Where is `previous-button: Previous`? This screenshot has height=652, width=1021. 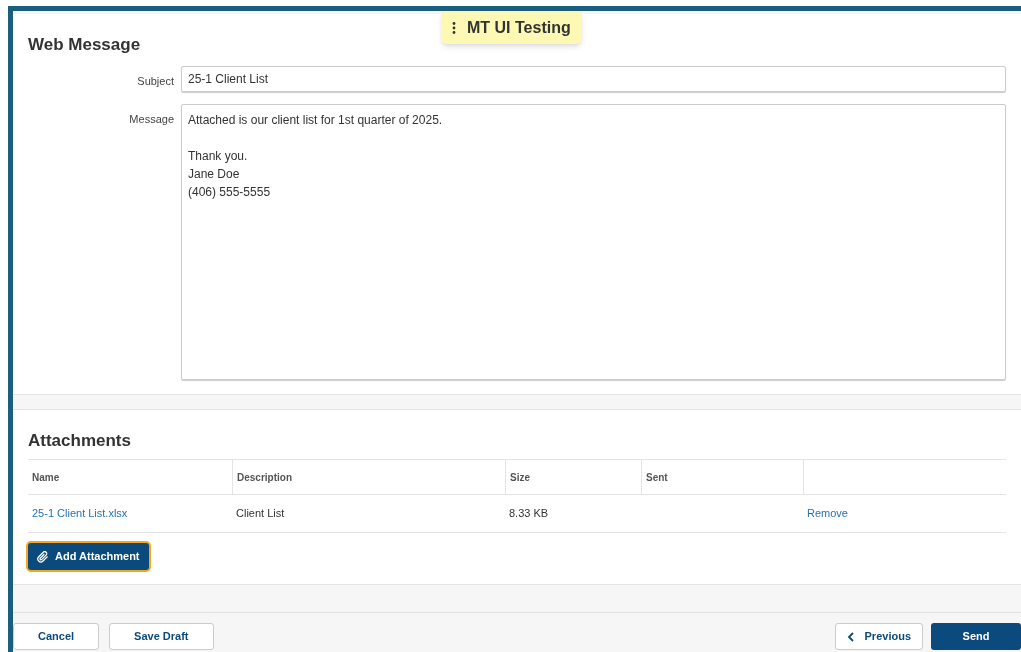 previous-button: Previous is located at coordinates (878, 636).